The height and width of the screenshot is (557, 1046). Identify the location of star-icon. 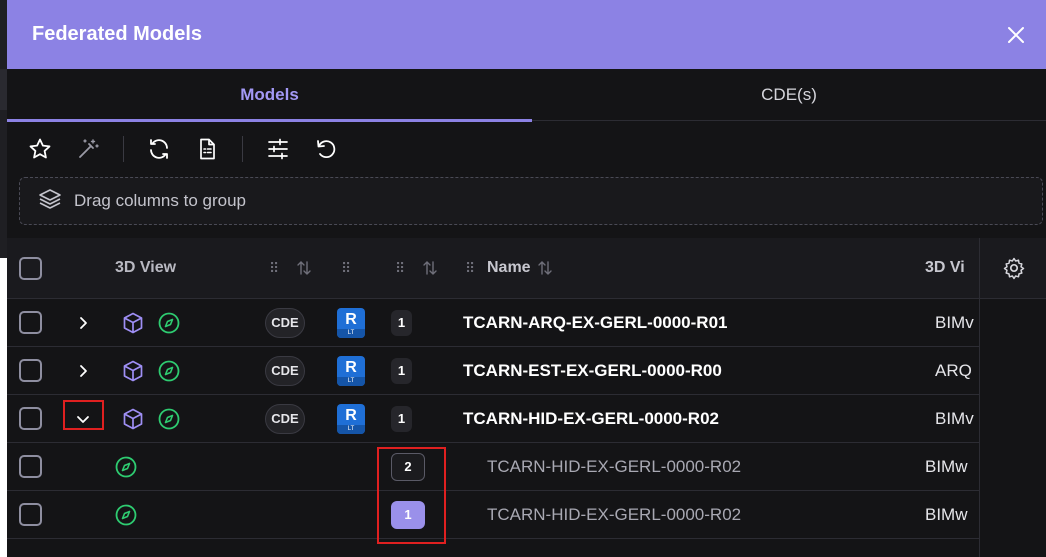
(40, 149).